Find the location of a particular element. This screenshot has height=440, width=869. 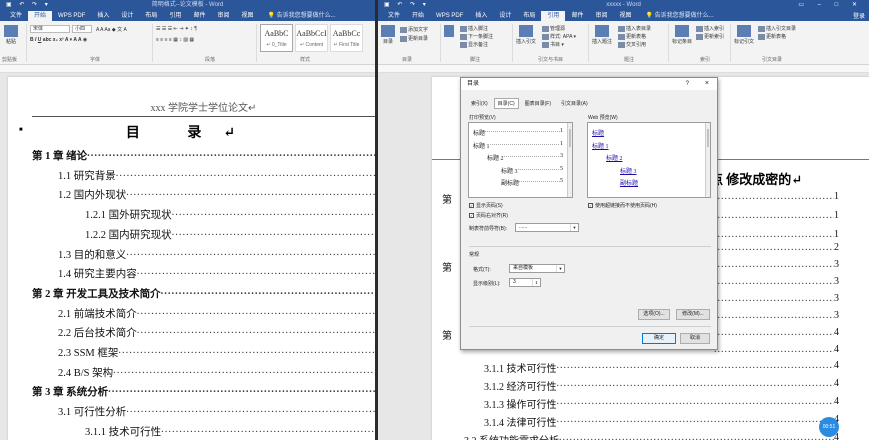

insert-table-of-figures-button: 插入表目录 is located at coordinates (634, 28).